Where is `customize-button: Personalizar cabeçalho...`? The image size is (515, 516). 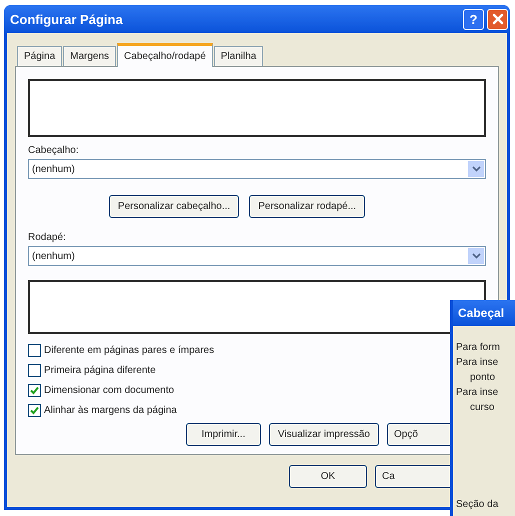 customize-button: Personalizar cabeçalho... is located at coordinates (174, 206).